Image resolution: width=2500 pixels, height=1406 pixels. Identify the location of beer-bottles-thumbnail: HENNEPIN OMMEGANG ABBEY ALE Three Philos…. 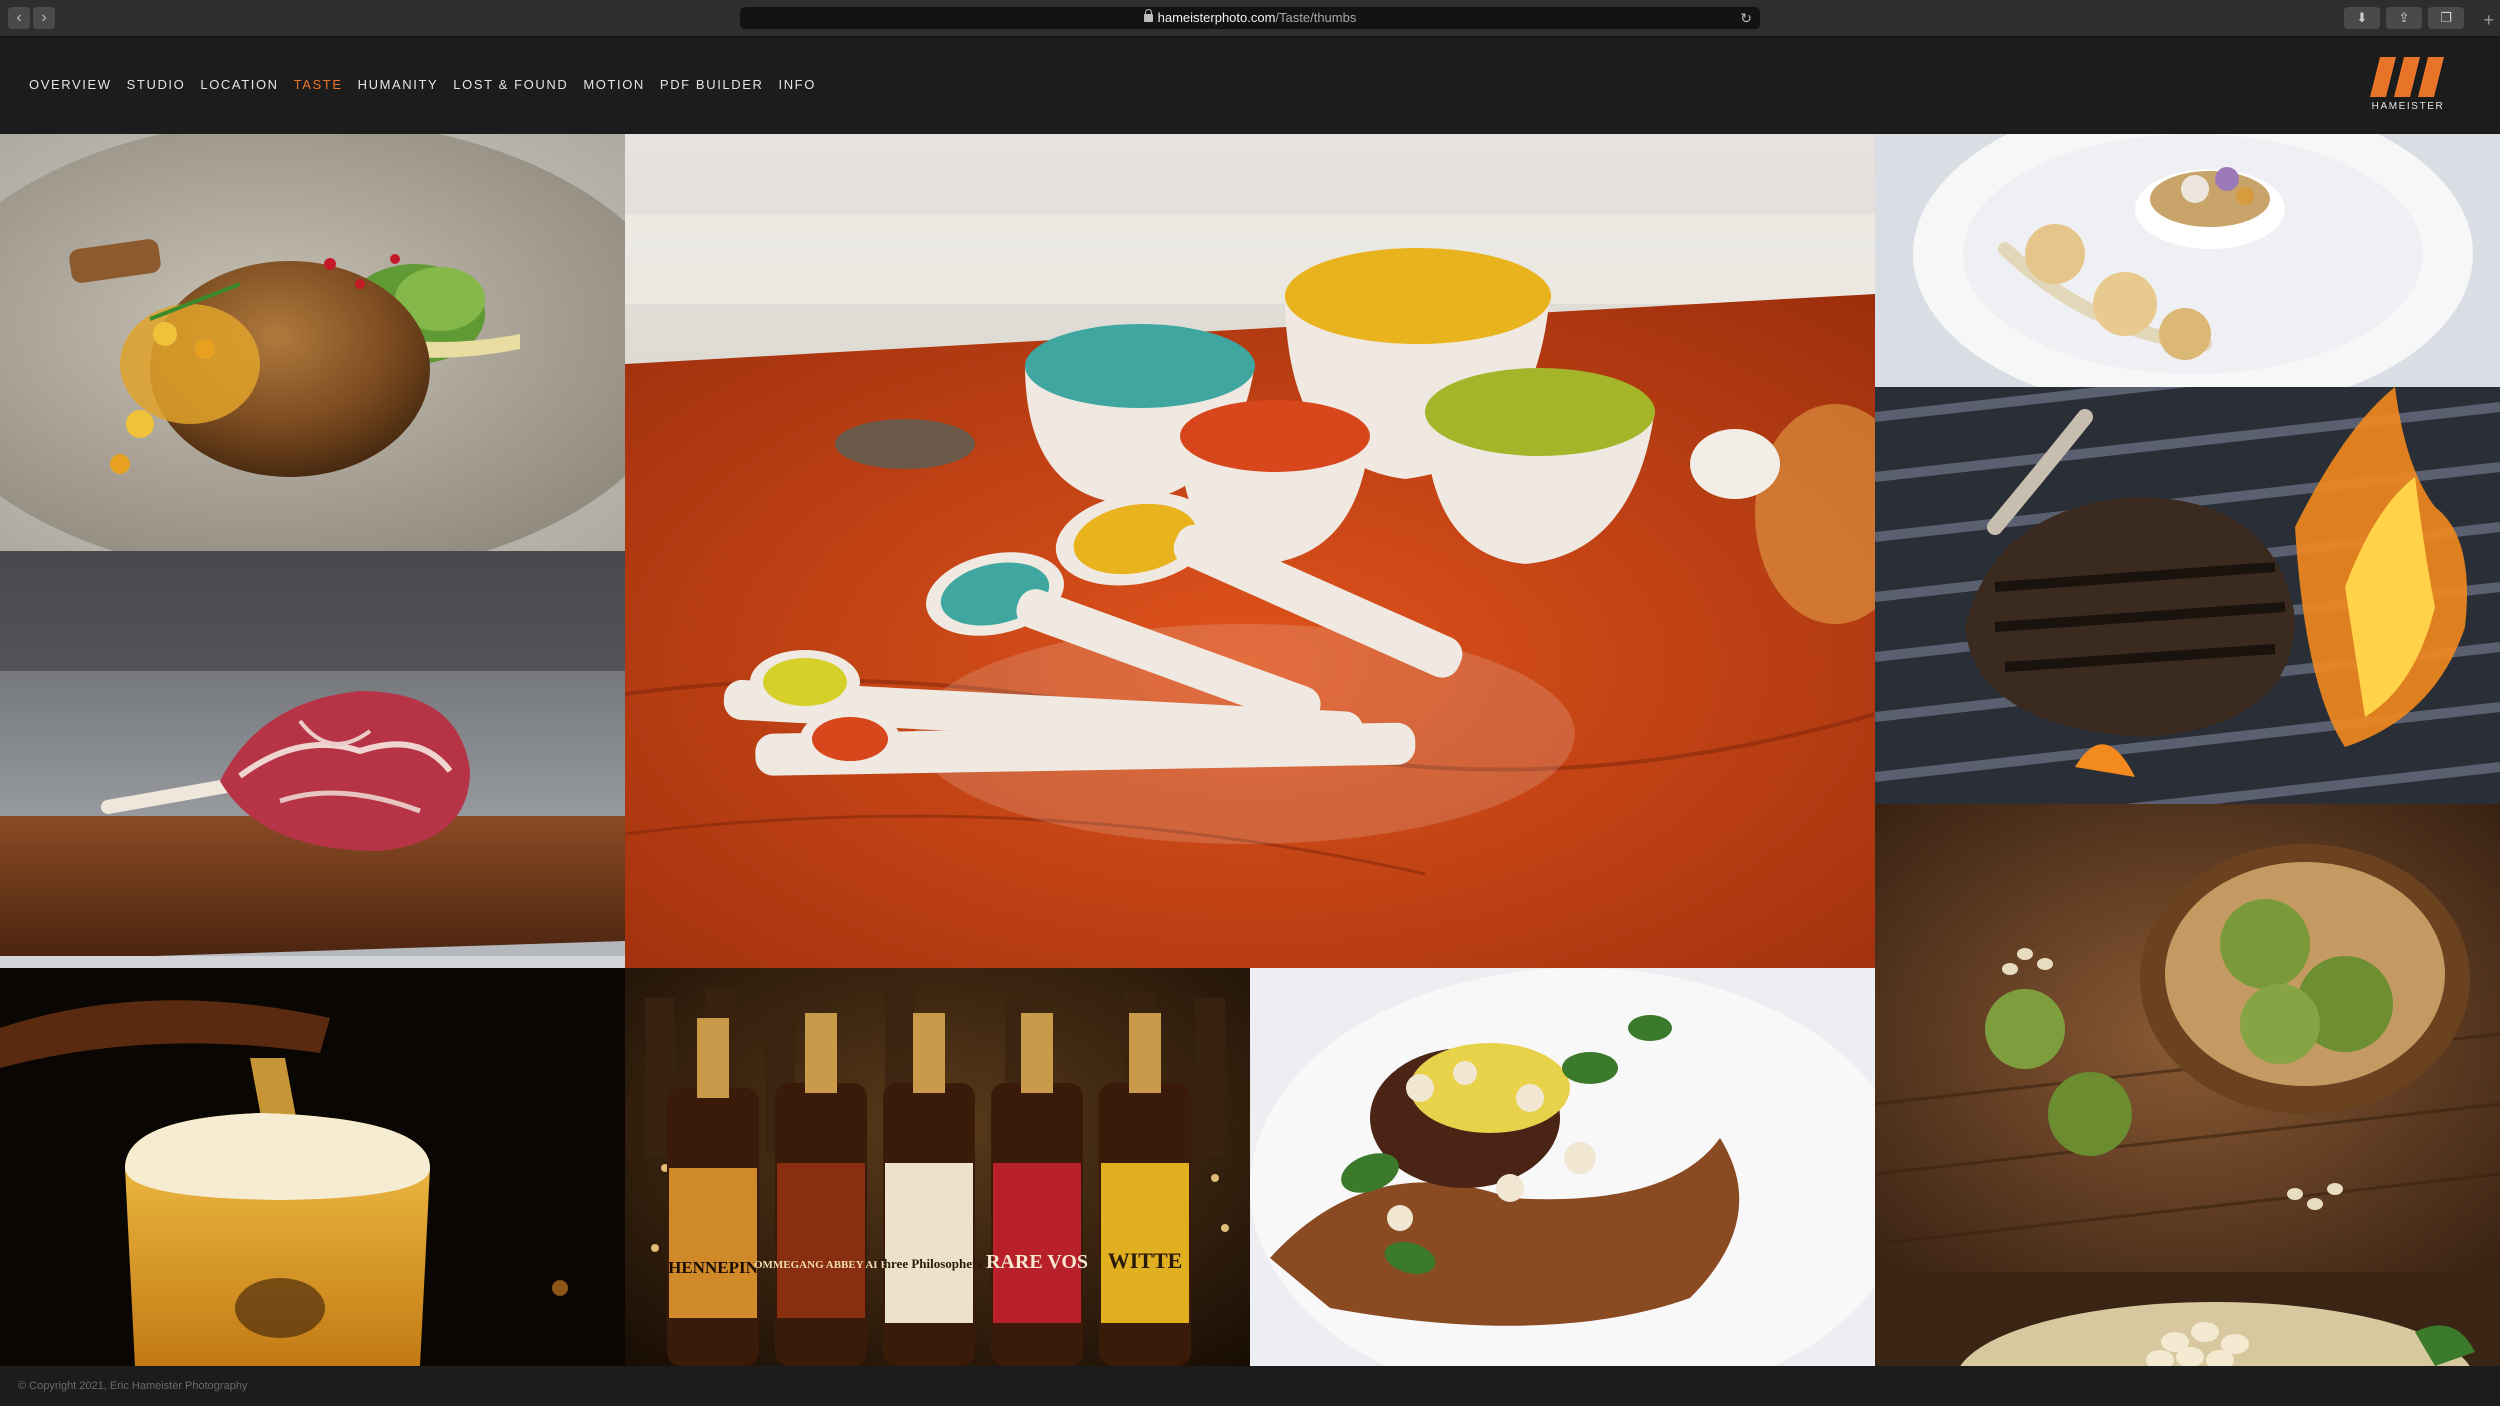
(937, 1167).